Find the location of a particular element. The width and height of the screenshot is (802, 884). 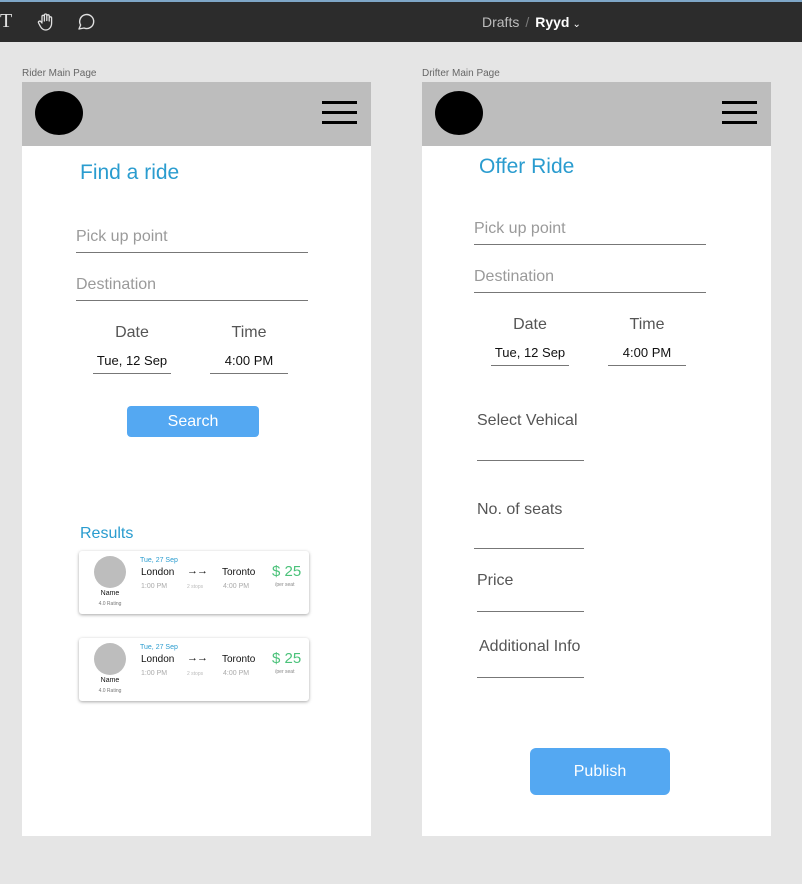

text-tool-icon: T is located at coordinates (6, 21).